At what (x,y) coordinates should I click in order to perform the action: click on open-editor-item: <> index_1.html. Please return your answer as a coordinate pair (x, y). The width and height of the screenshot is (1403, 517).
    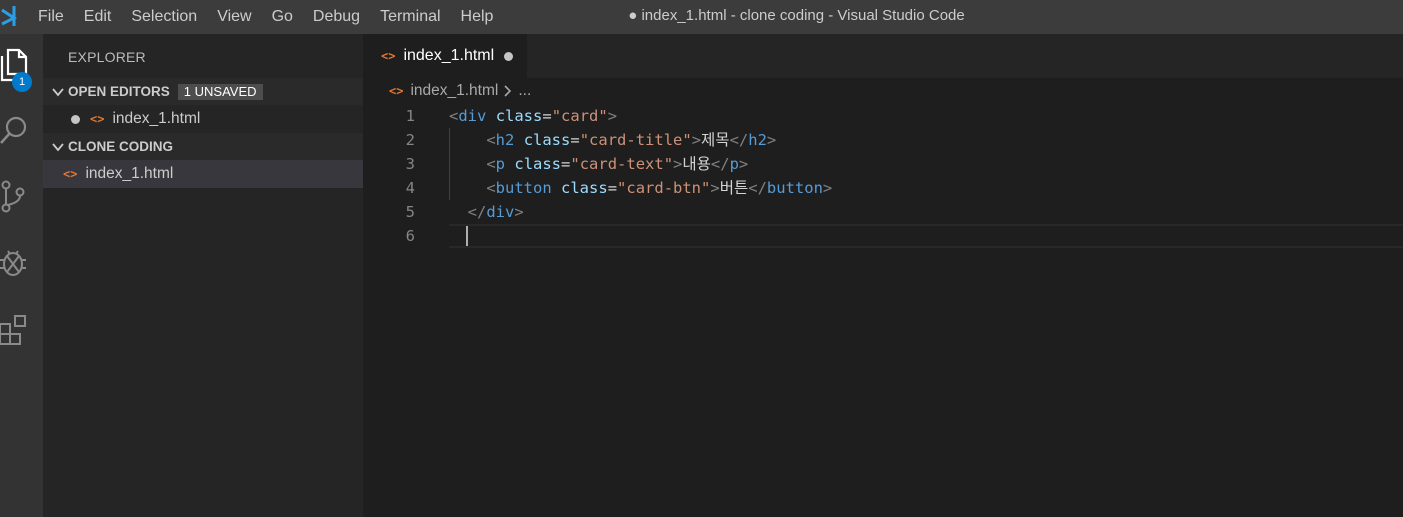
    Looking at the image, I should click on (203, 119).